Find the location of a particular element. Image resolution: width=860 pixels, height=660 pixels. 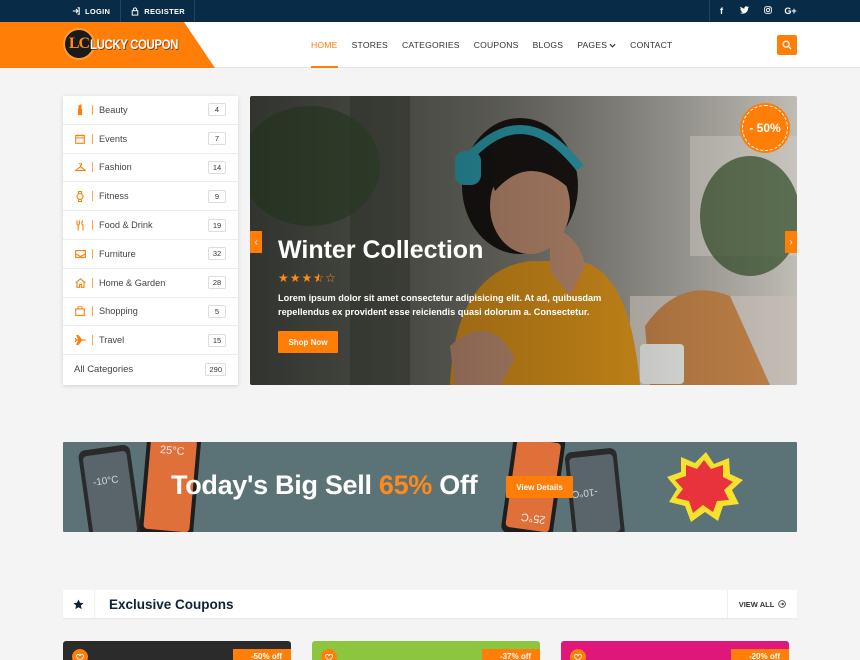

twitter-icon is located at coordinates (744, 11).